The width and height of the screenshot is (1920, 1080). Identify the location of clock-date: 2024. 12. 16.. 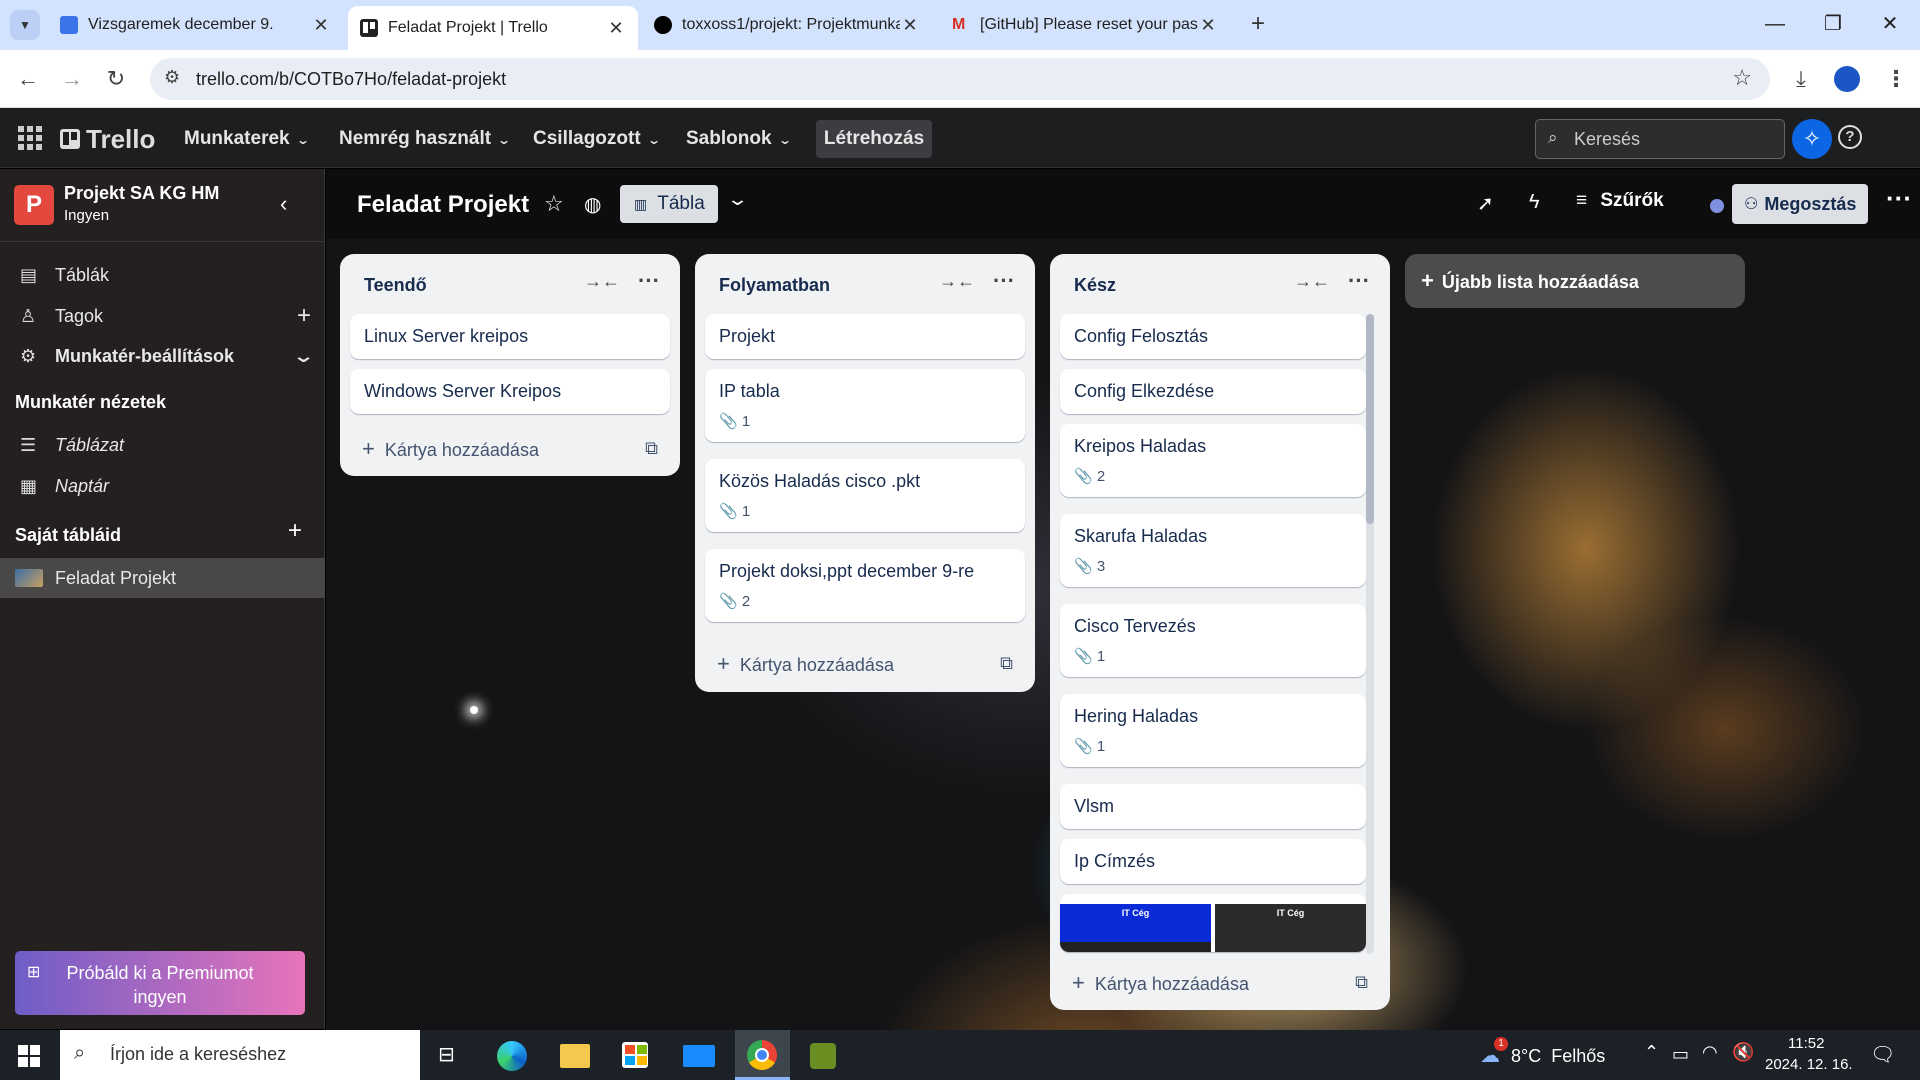
(1809, 1064).